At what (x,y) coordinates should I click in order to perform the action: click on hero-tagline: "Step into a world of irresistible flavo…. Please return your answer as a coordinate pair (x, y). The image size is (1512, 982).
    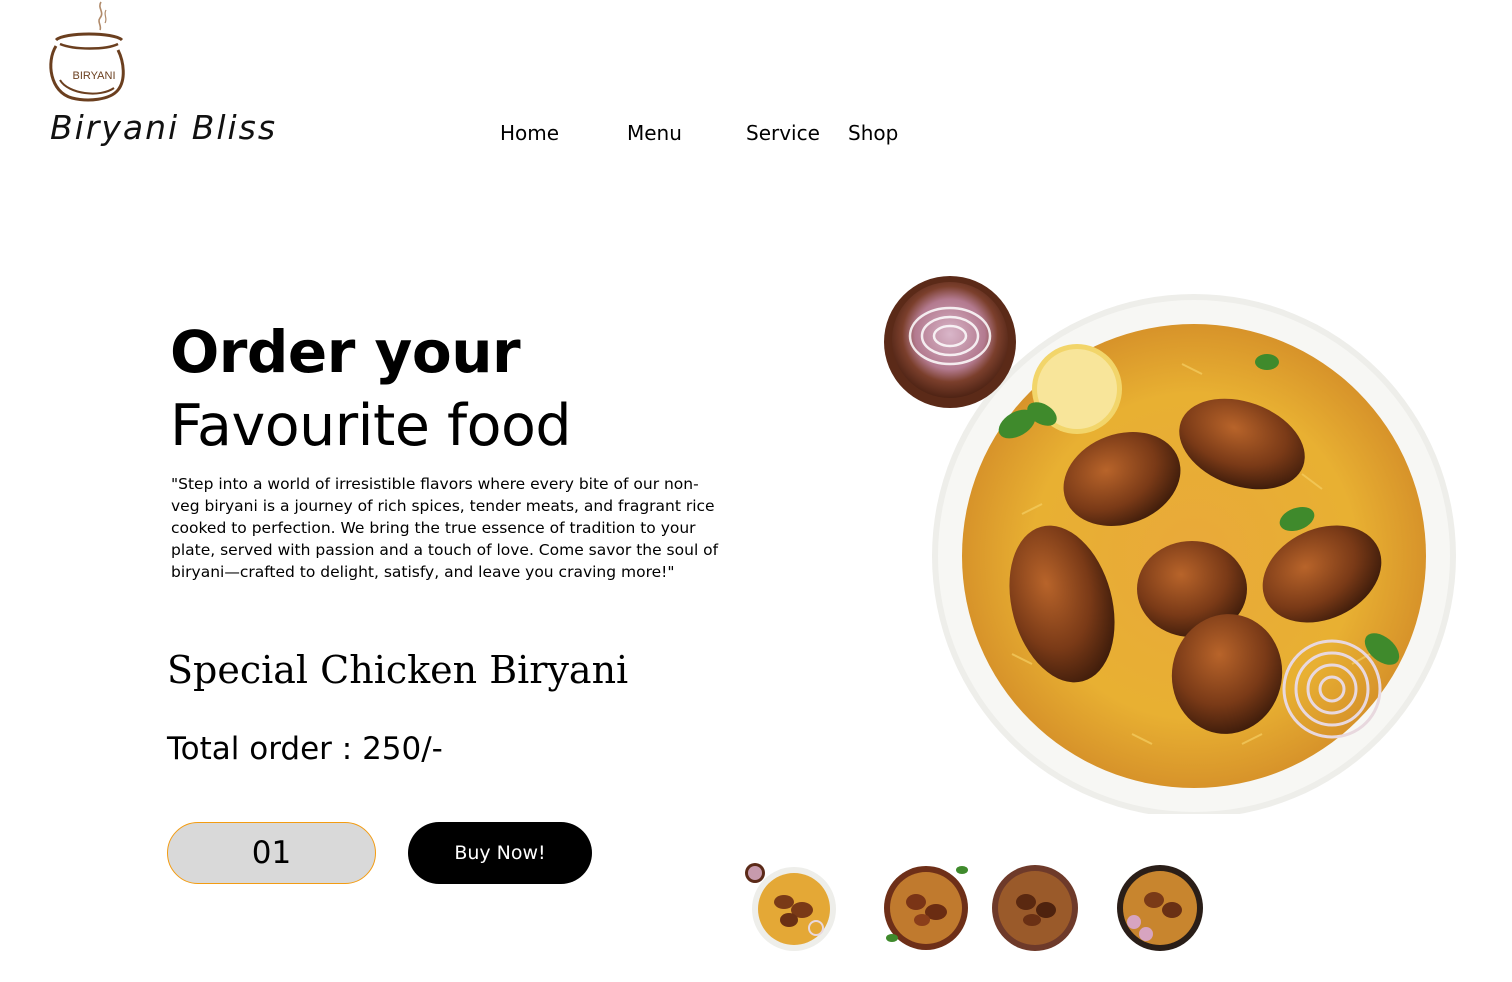
    Looking at the image, I should click on (445, 528).